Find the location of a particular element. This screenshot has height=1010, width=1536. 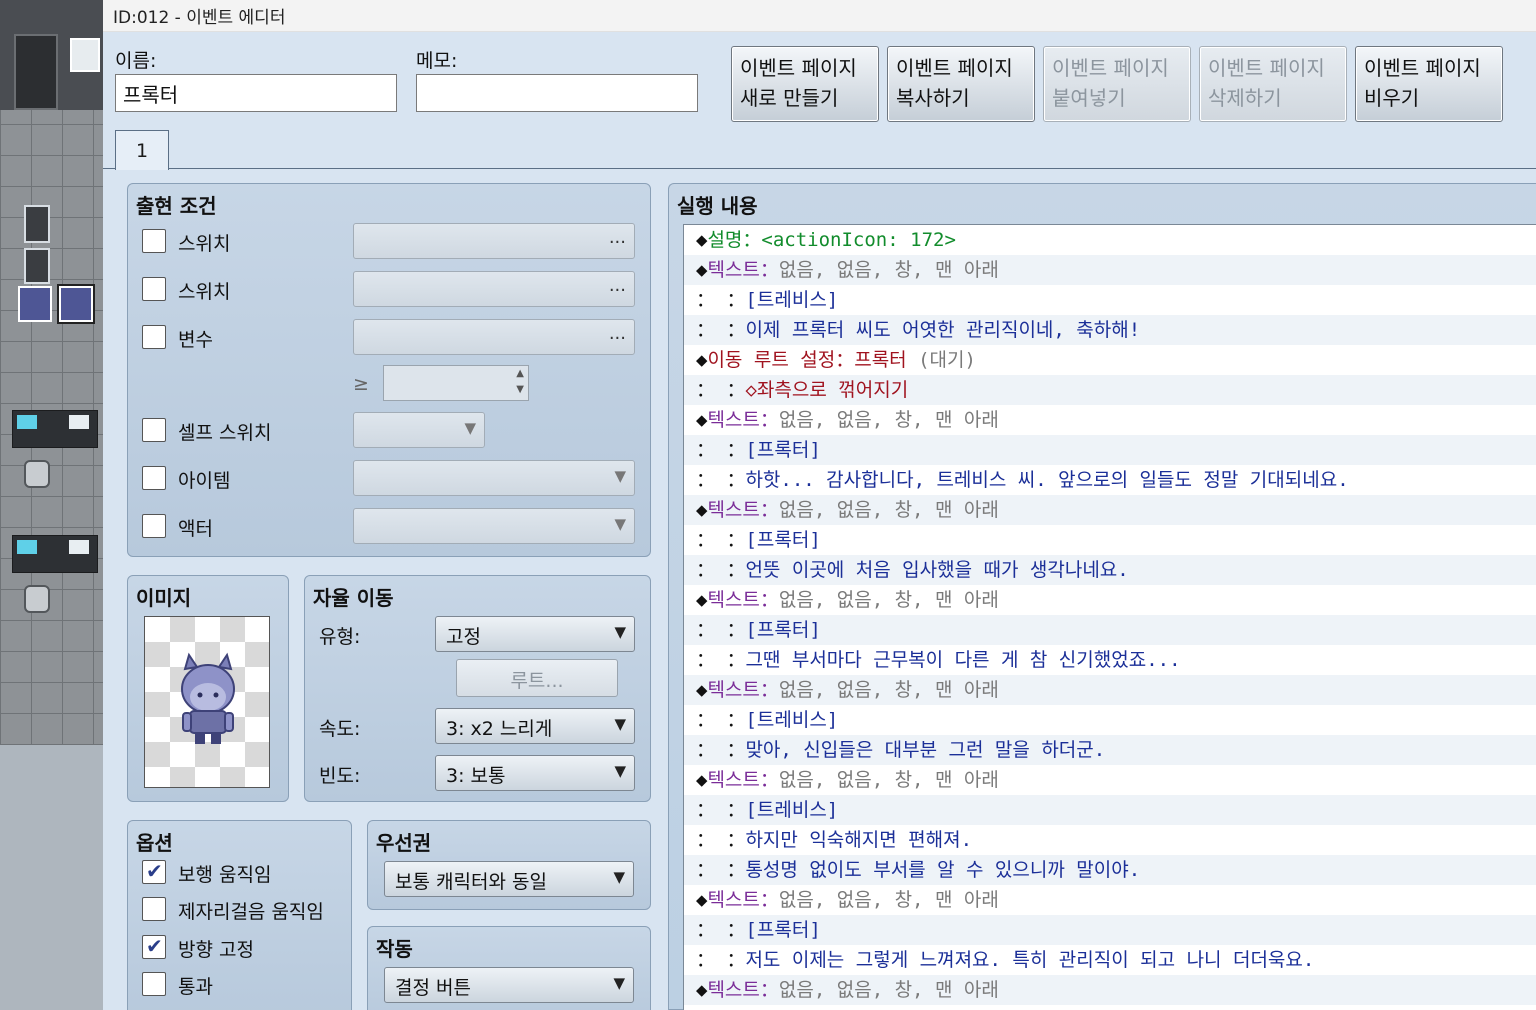

command-row: ： ：맞아, 신입들은 대부분 그런 말을 하더군. is located at coordinates (1110, 750).